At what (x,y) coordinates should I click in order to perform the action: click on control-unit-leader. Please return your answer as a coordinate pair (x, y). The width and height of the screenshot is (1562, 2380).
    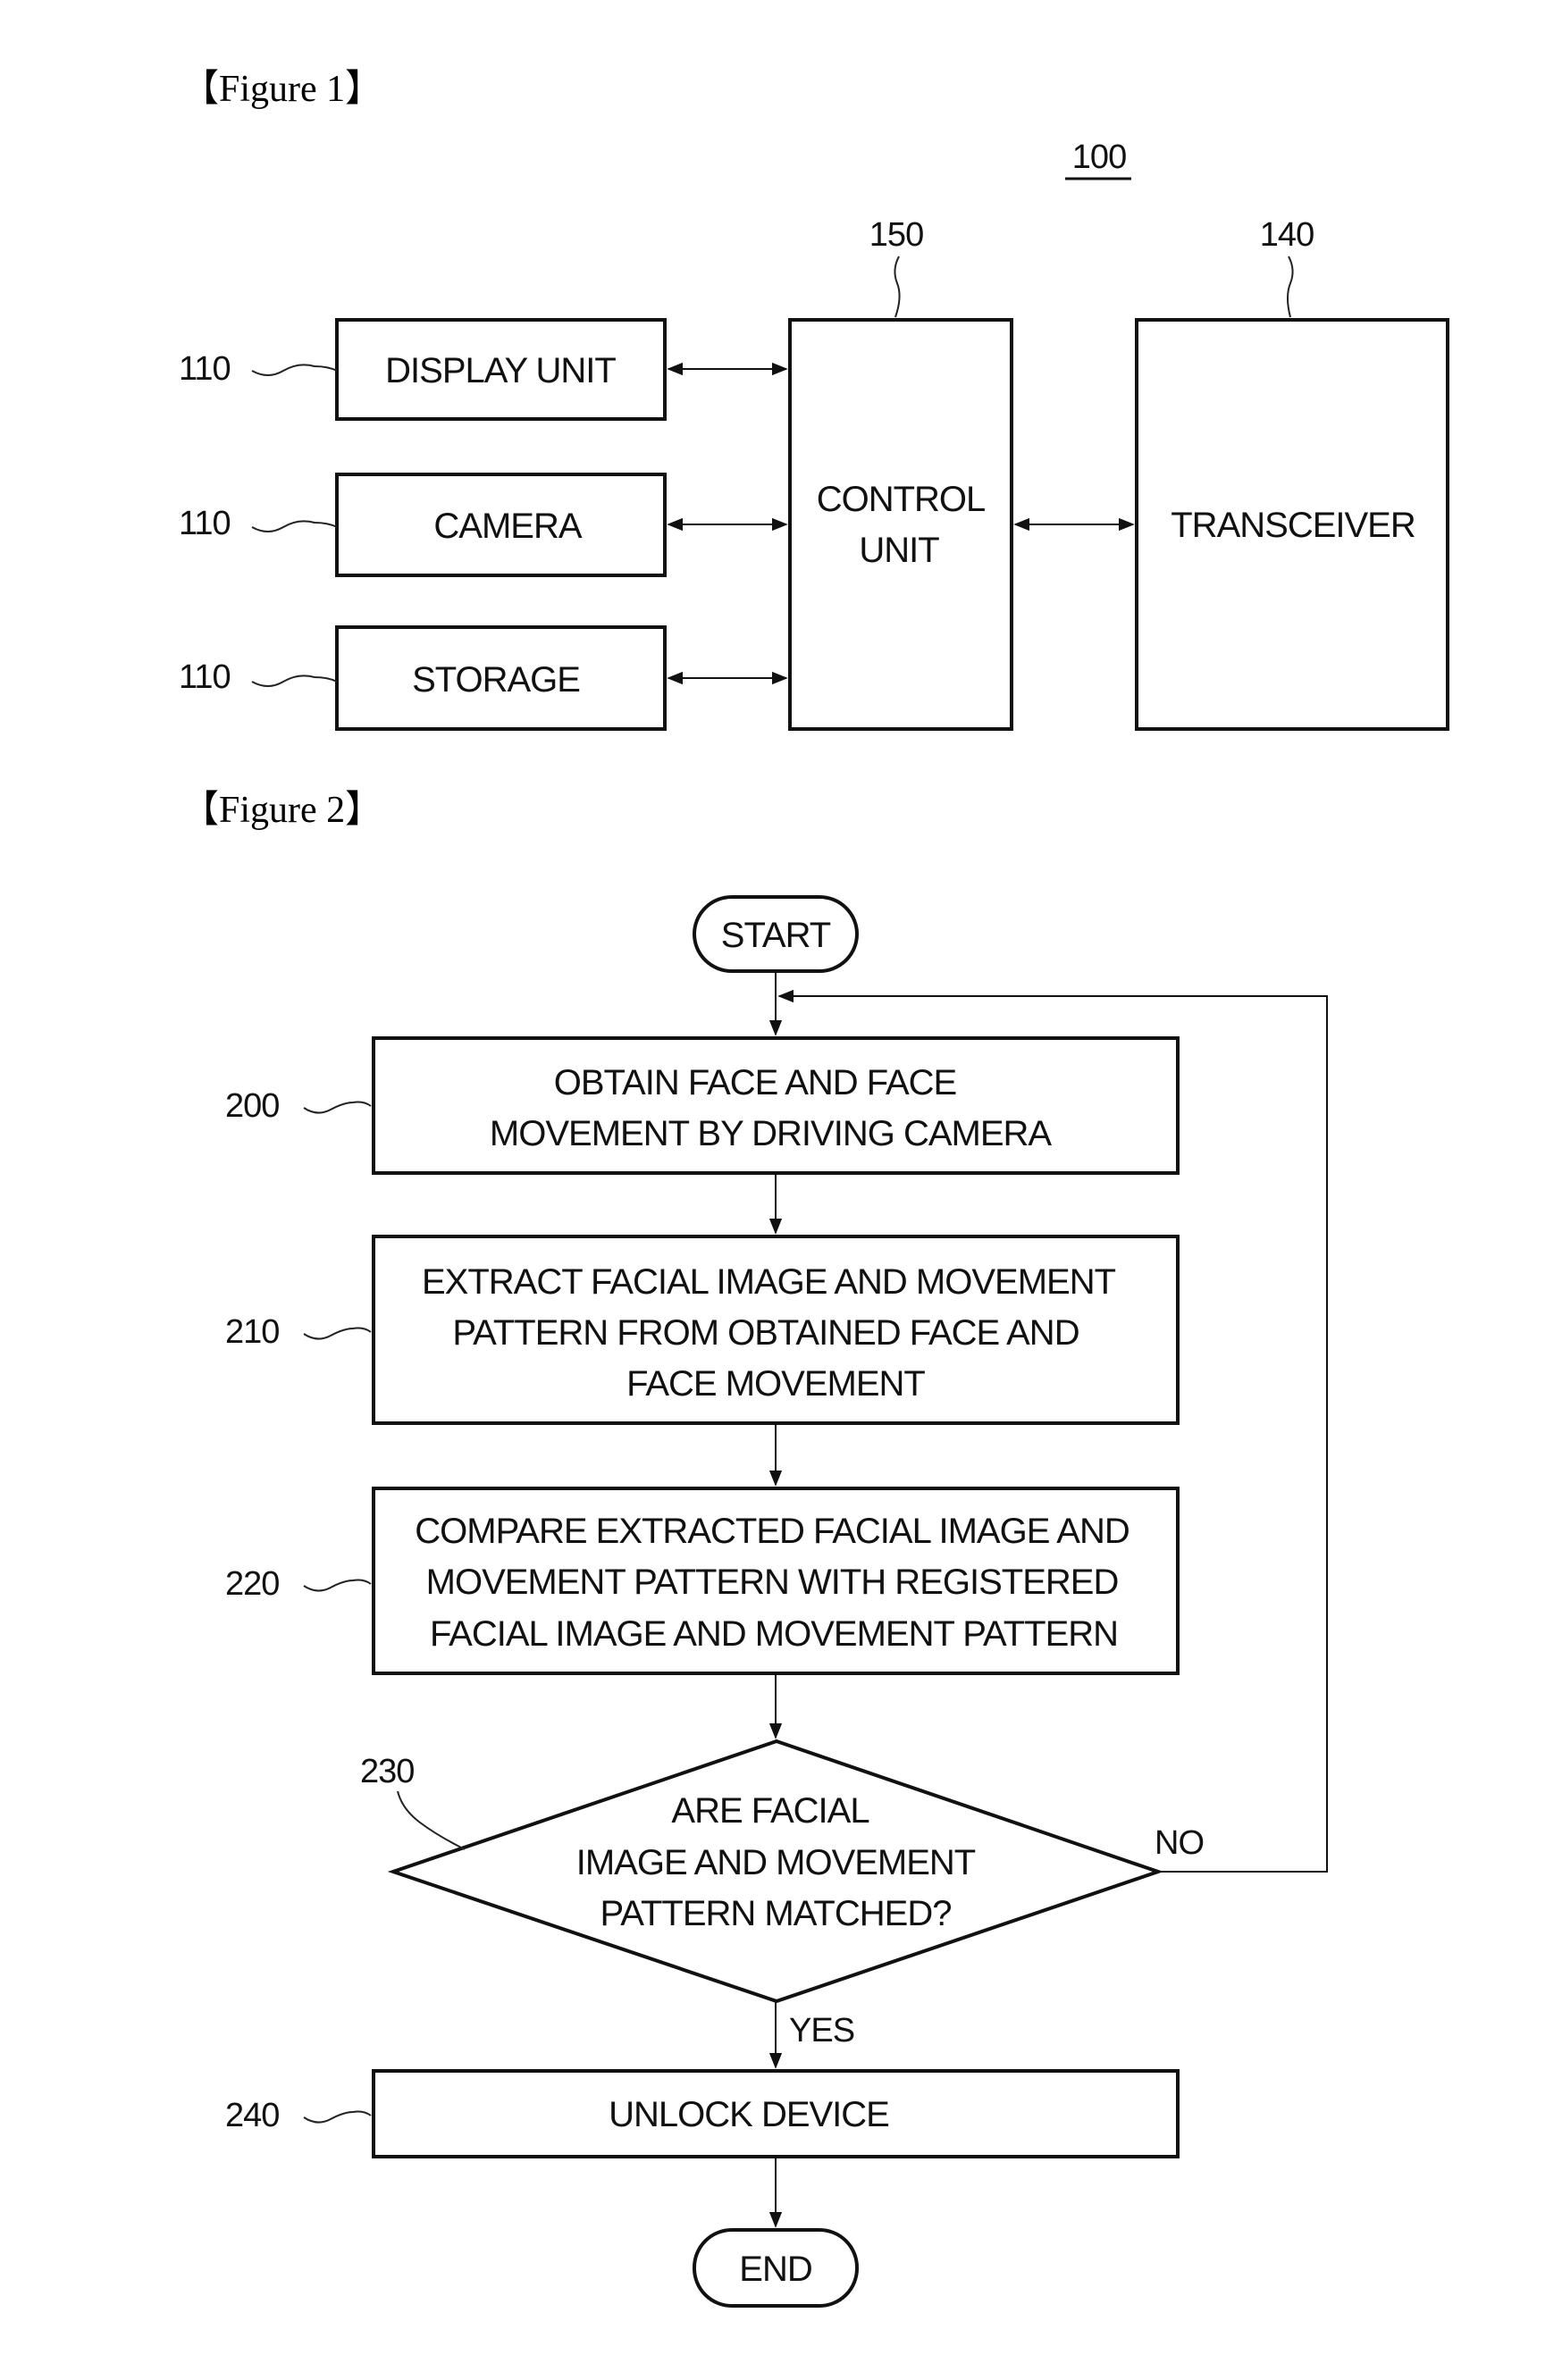
    Looking at the image, I should click on (898, 287).